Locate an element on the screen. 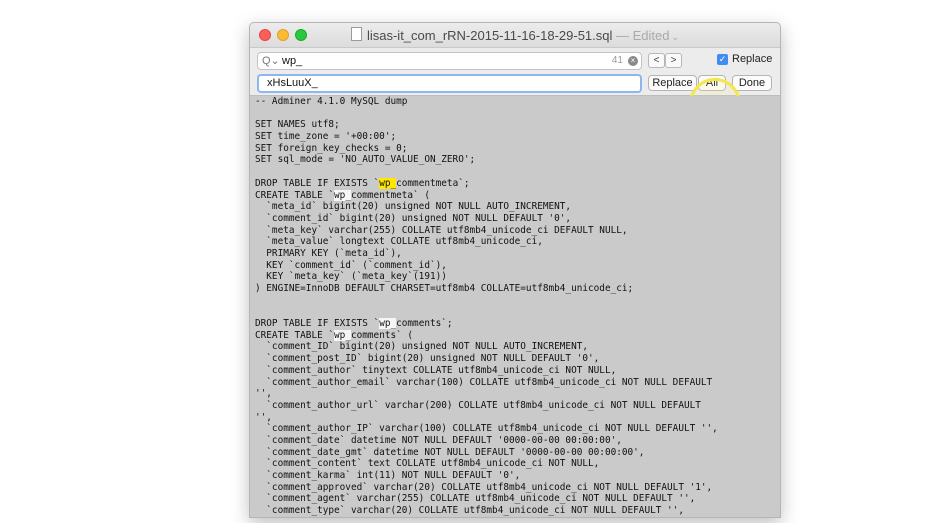 Image resolution: width=926 pixels, height=523 pixels. code-line: SET time_zone = '+00:00'; is located at coordinates (326, 137).